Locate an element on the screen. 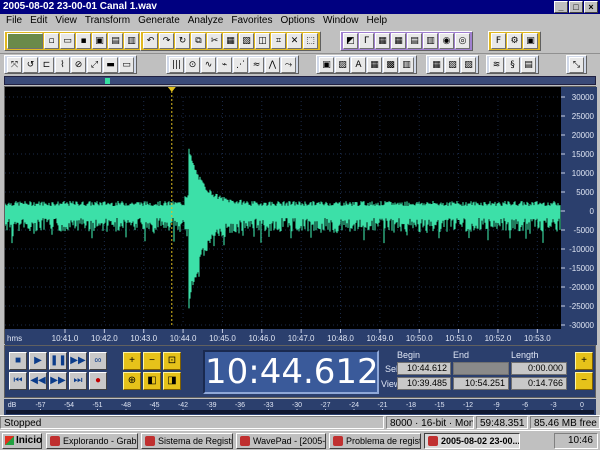 This screenshot has width=600, height=450. sel-end-field is located at coordinates (481, 368).